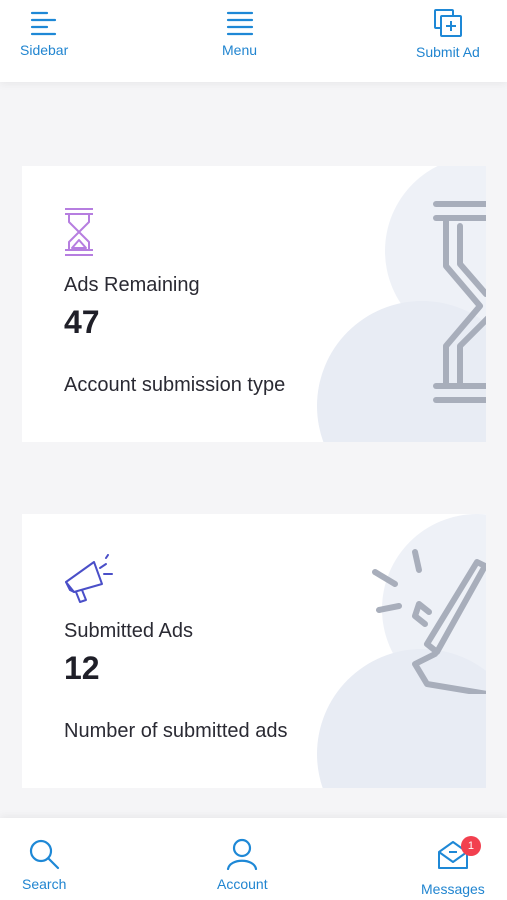 The image size is (507, 900). I want to click on messages-icon-wrap: 1, so click(459, 855).